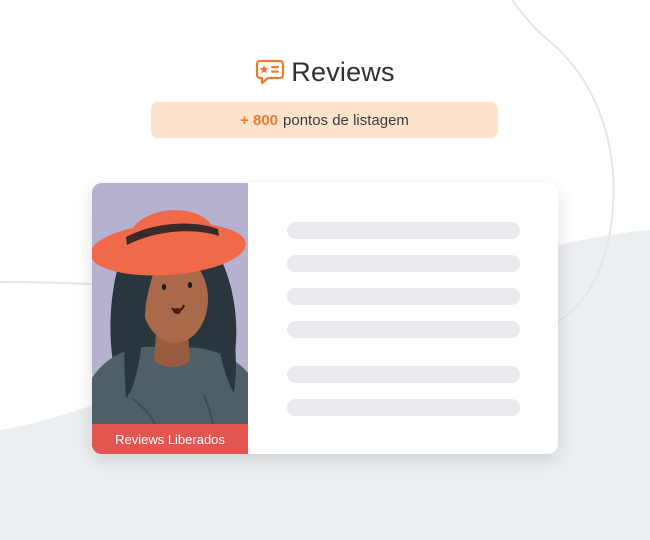 Image resolution: width=650 pixels, height=540 pixels. I want to click on reviews-unlocked-badge: Reviews Liberados, so click(170, 439).